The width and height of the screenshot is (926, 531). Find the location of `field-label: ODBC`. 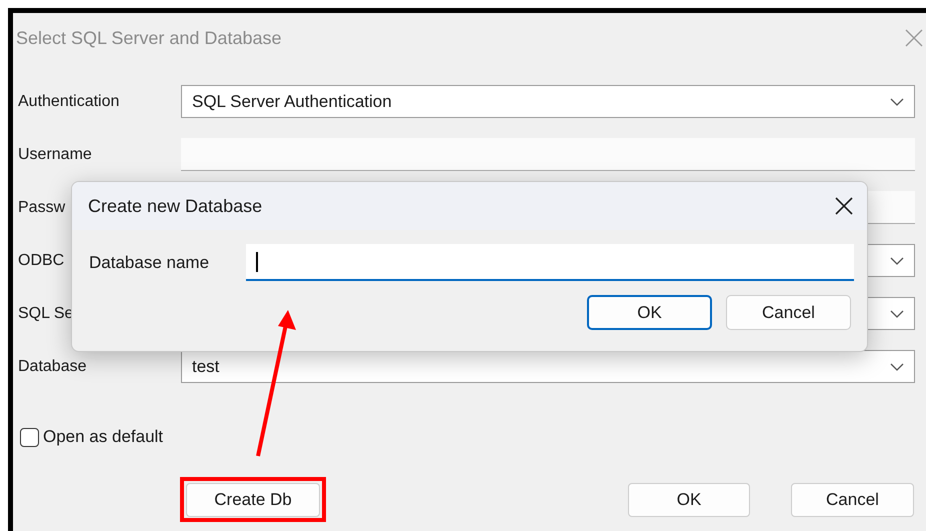

field-label: ODBC is located at coordinates (41, 260).